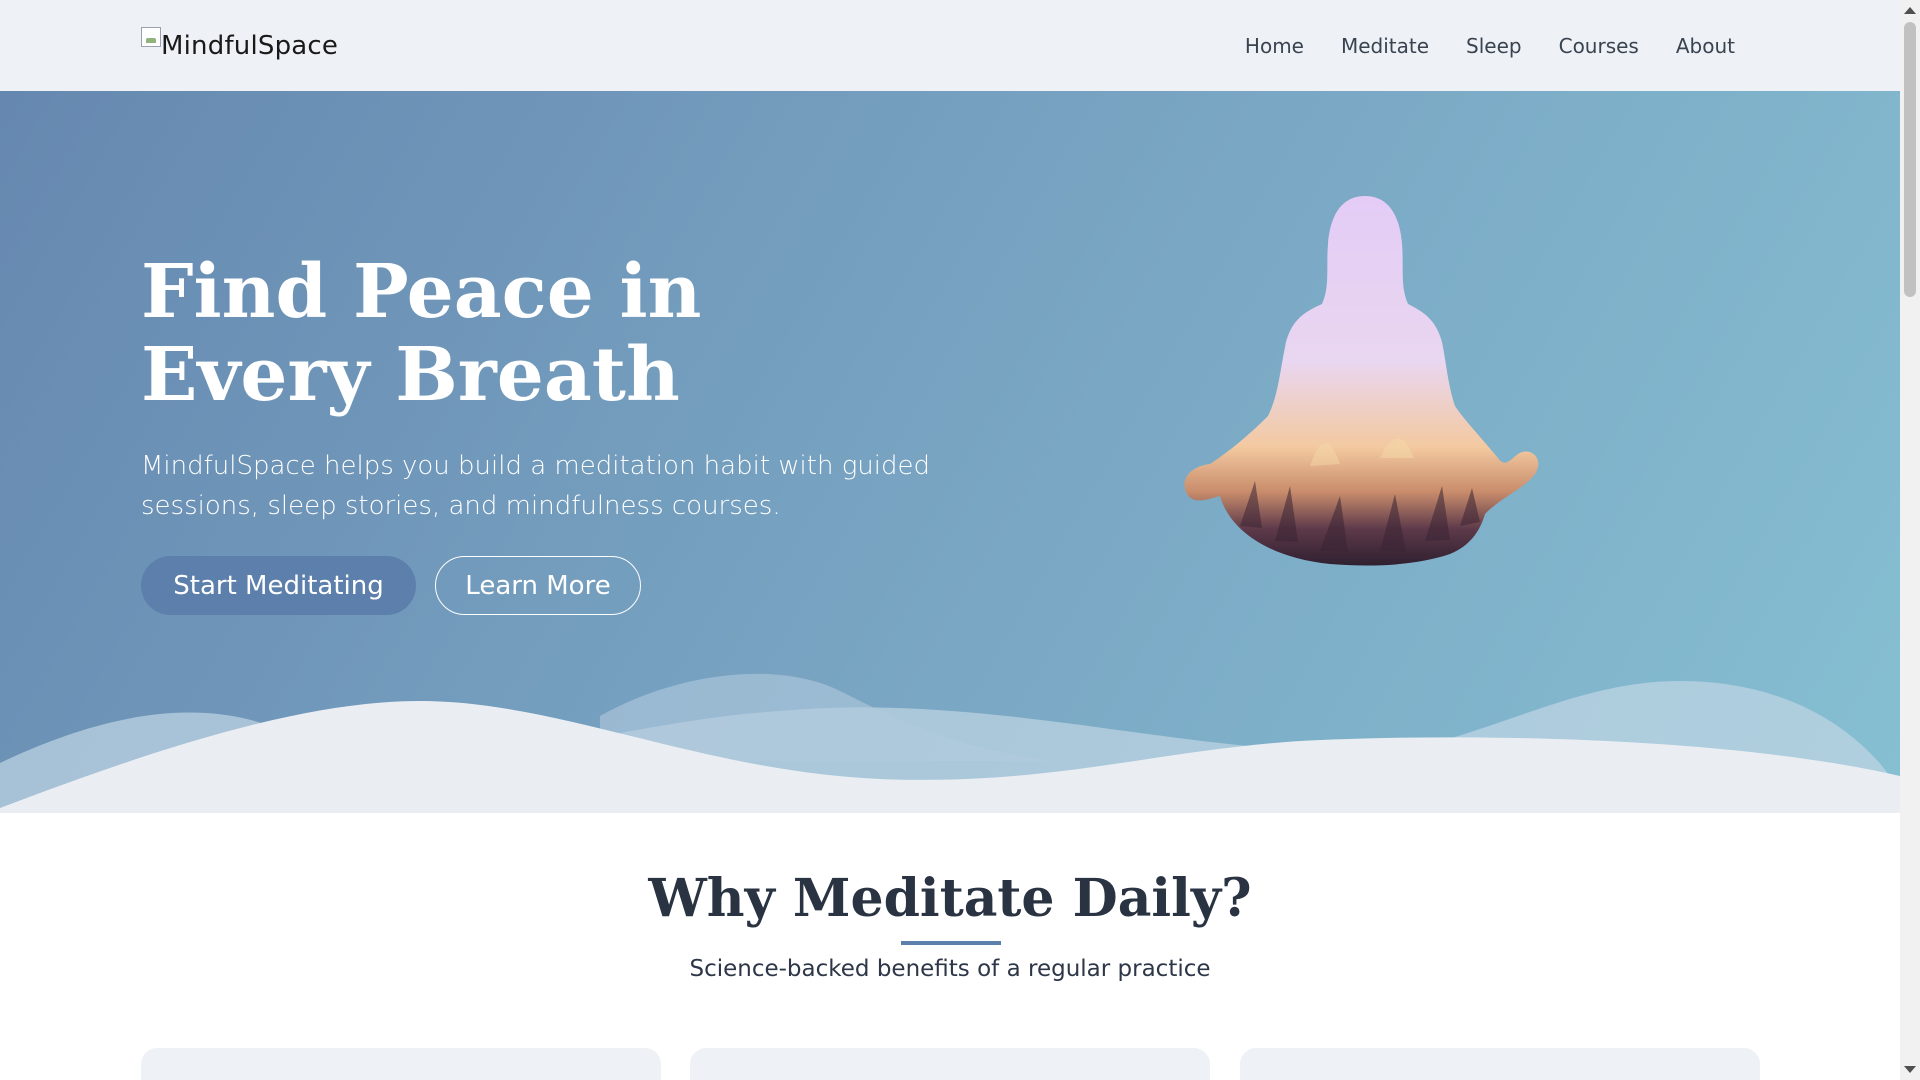 The height and width of the screenshot is (1080, 1920). I want to click on nav-link-courses: Courses, so click(1599, 46).